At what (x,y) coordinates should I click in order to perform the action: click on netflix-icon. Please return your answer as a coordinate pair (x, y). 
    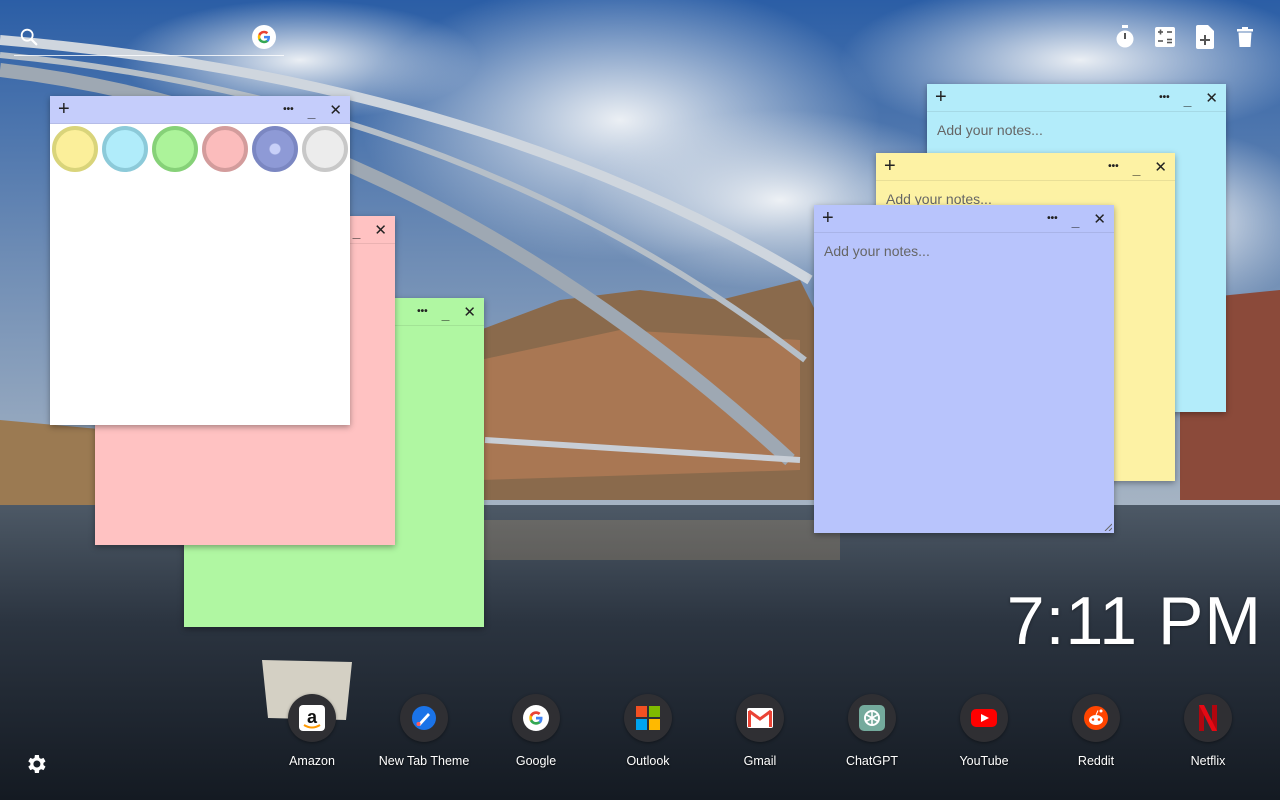
    Looking at the image, I should click on (1208, 718).